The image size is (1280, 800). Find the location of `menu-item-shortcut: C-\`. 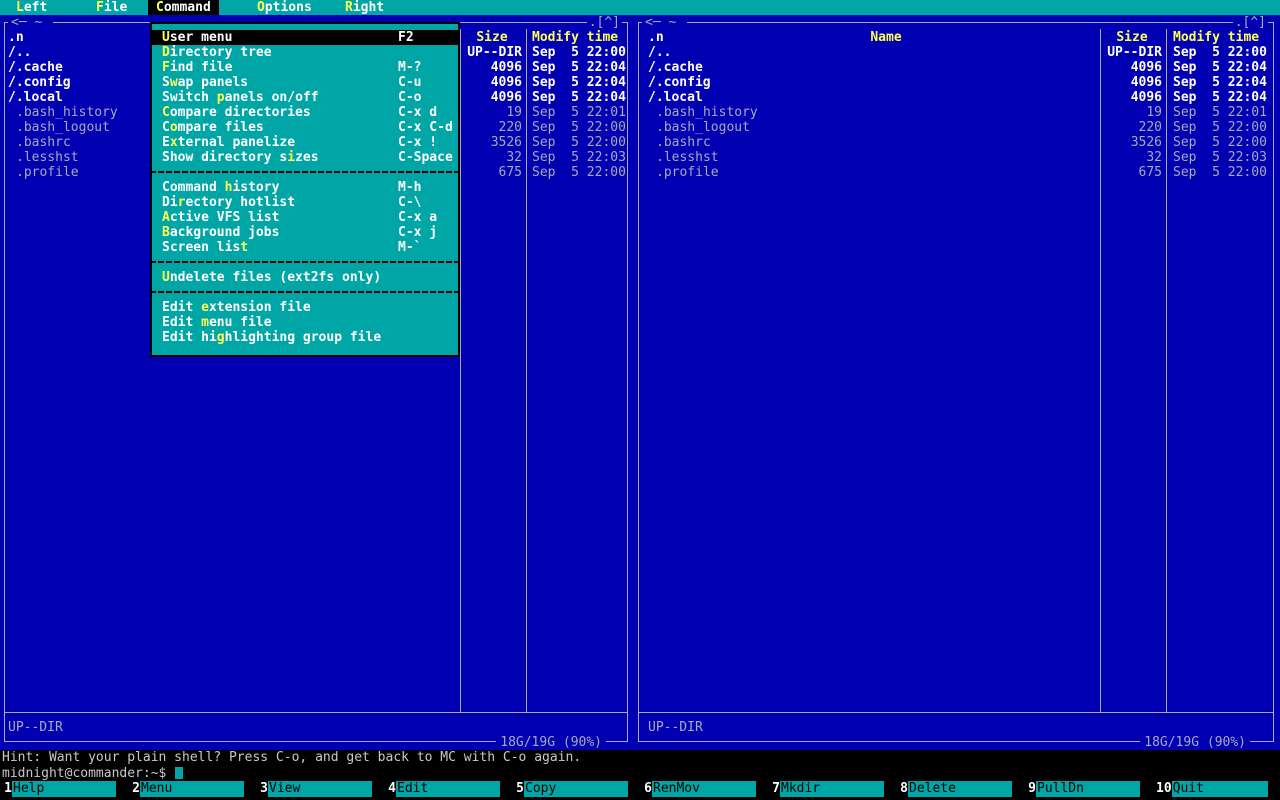

menu-item-shortcut: C-\ is located at coordinates (410, 202).